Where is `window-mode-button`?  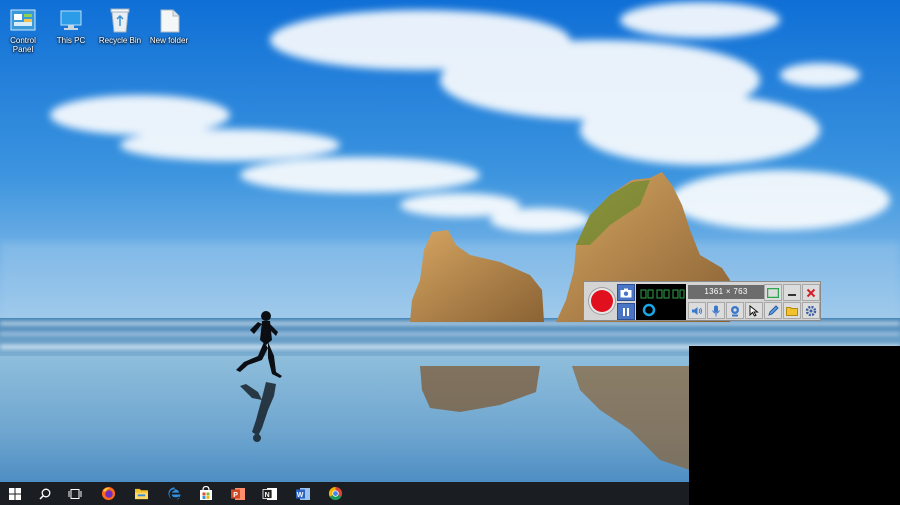 window-mode-button is located at coordinates (773, 292).